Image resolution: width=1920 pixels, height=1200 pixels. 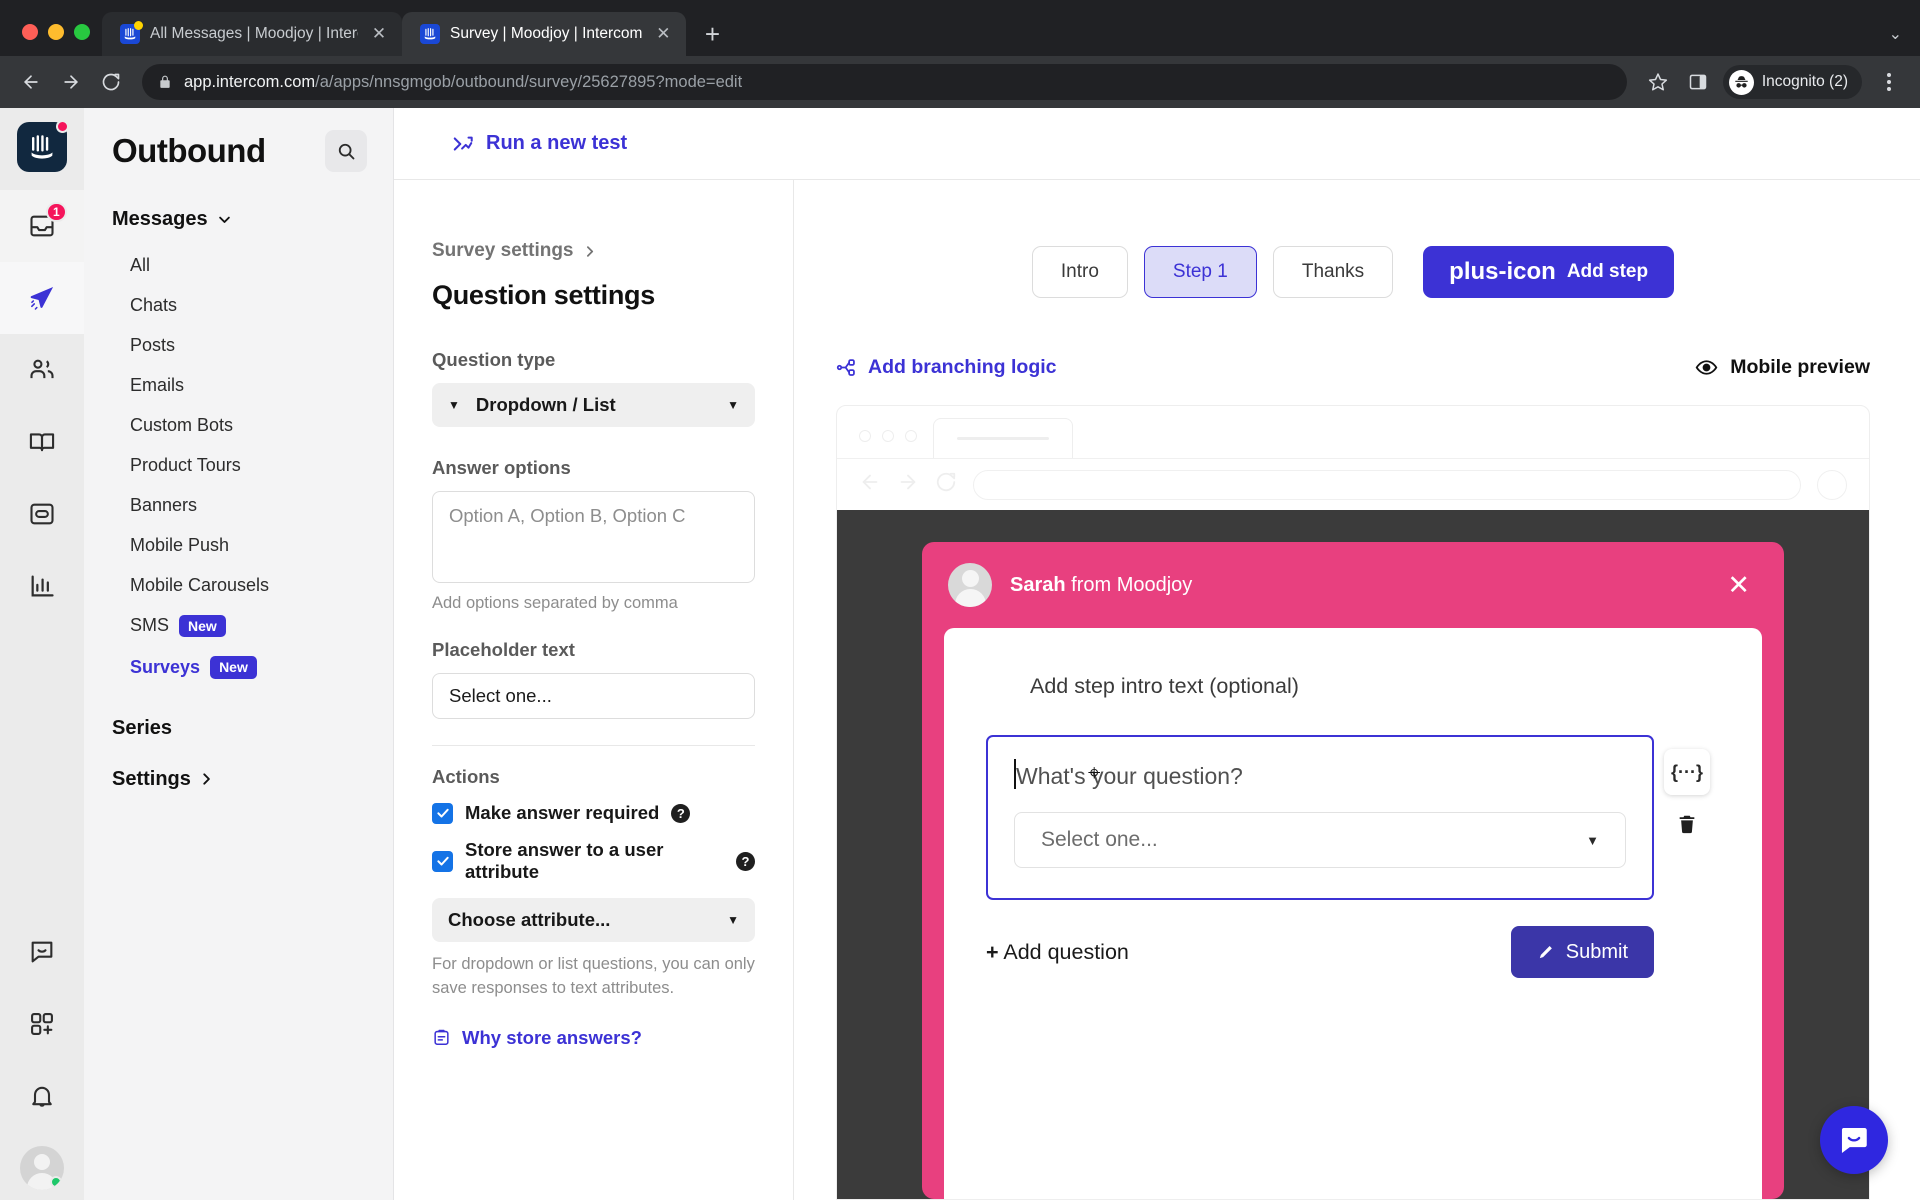 What do you see at coordinates (442, 861) in the screenshot?
I see `store-answer-checkbox` at bounding box center [442, 861].